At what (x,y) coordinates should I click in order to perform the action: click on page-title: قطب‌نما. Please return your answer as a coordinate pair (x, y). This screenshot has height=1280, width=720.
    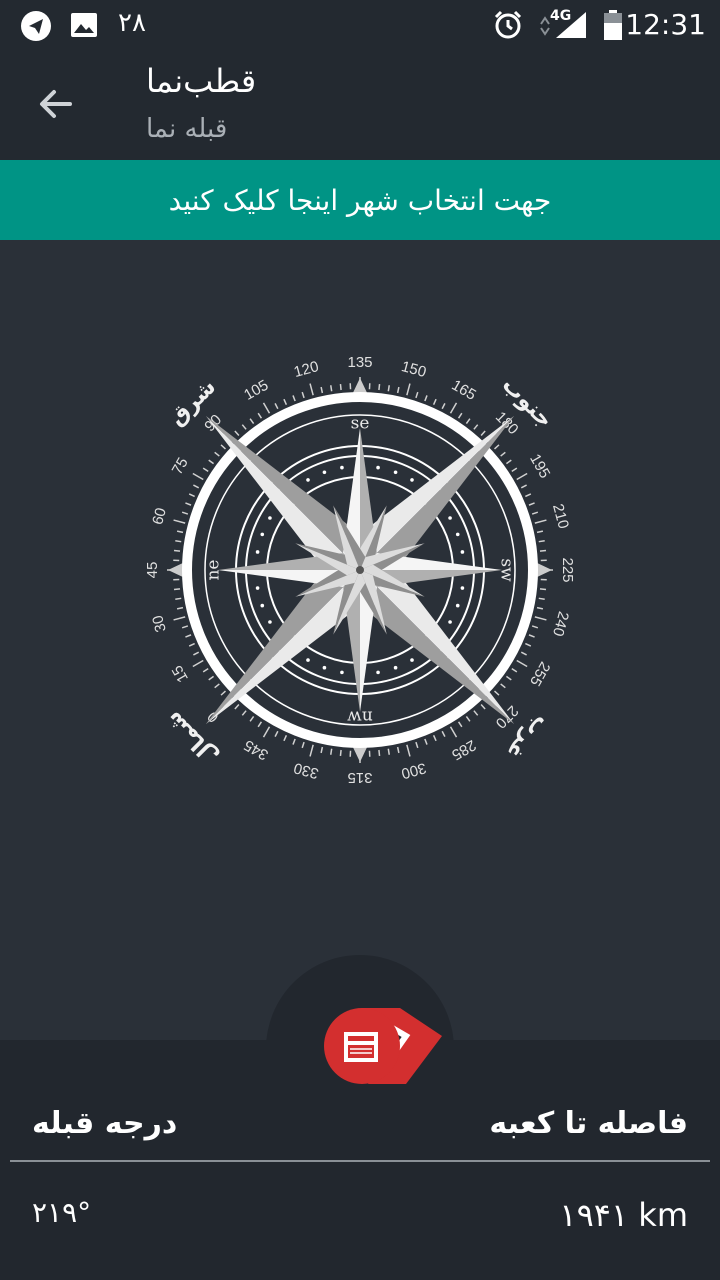
    Looking at the image, I should click on (201, 81).